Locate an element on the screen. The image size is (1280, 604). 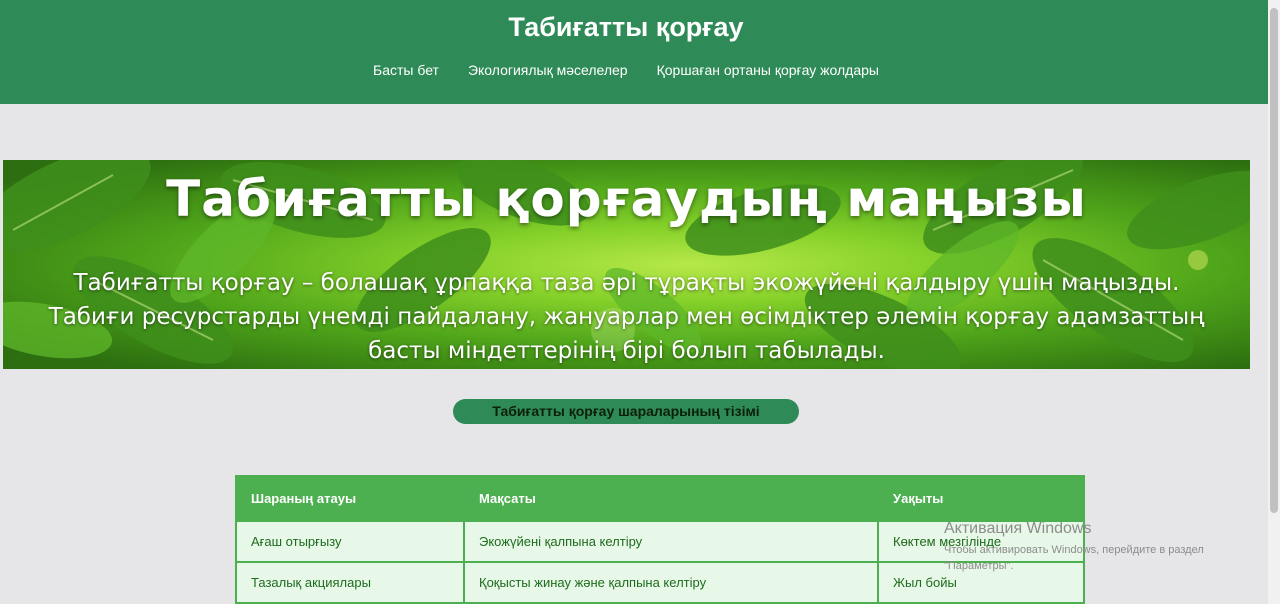
table-header-row: Шараның атауы Мақсаты Уақыты is located at coordinates (660, 498).